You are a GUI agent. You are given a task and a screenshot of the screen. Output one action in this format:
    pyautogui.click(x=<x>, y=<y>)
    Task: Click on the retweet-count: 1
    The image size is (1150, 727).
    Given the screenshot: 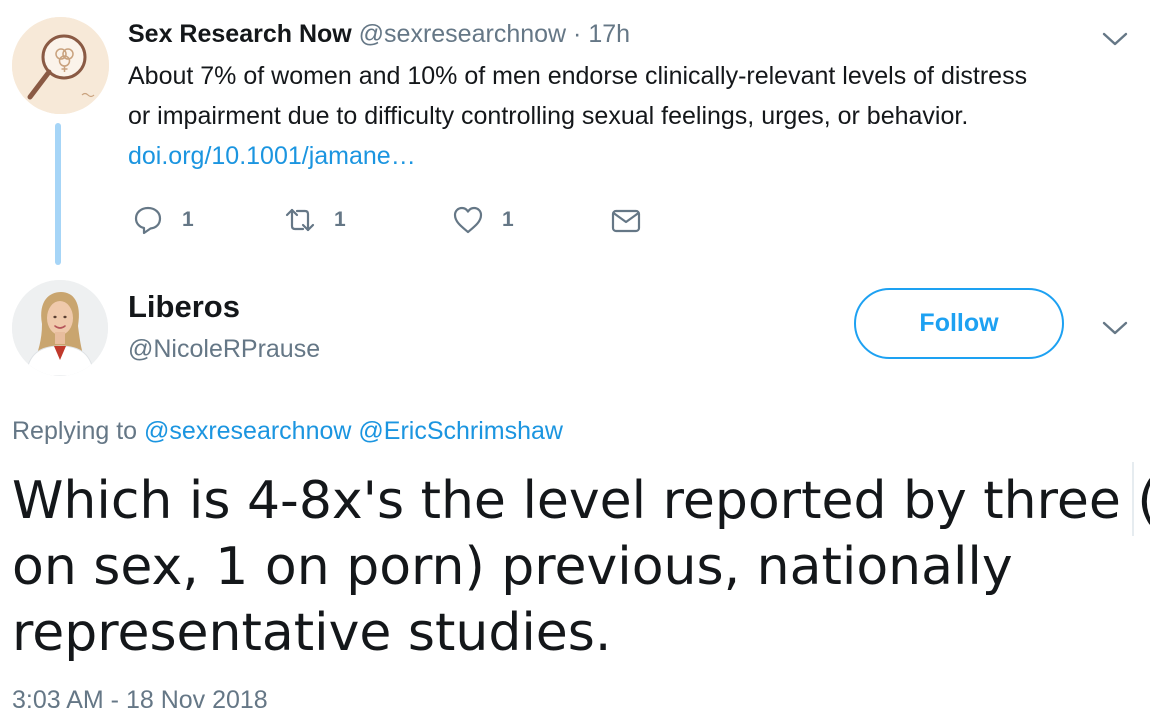 What is the action you would take?
    pyautogui.click(x=340, y=219)
    